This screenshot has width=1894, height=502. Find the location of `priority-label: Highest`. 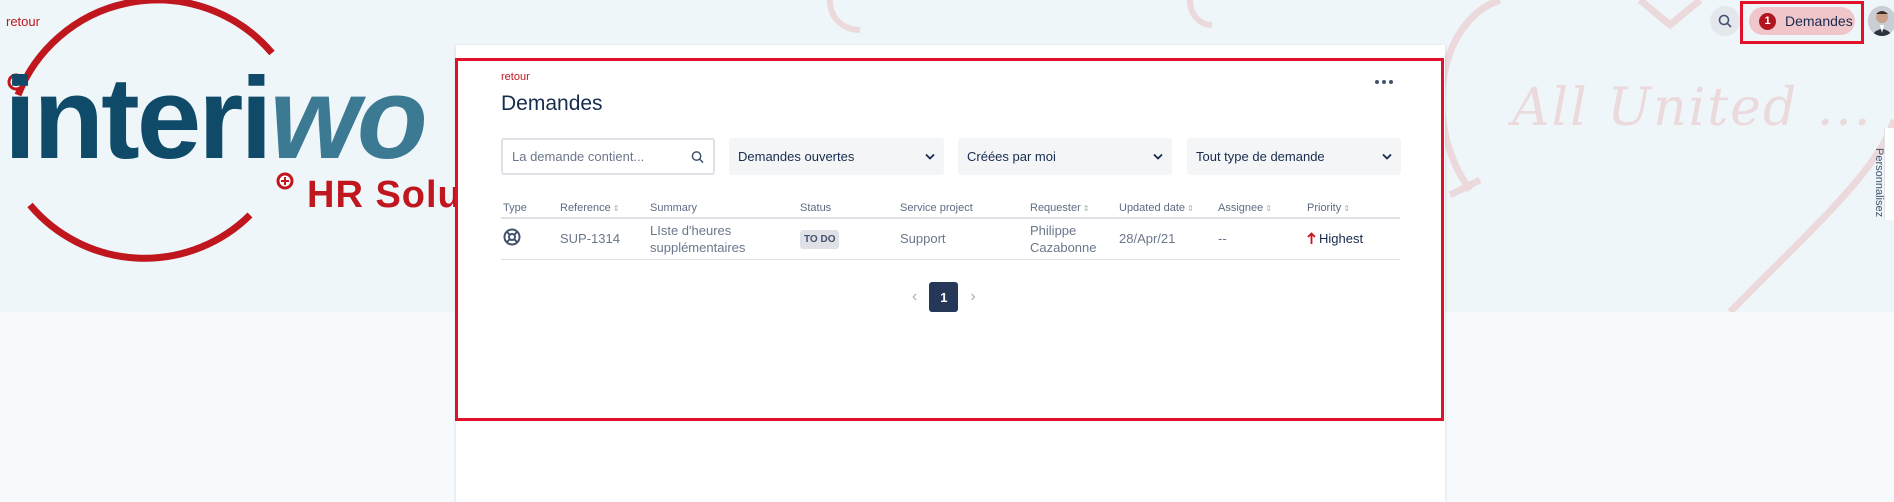

priority-label: Highest is located at coordinates (1341, 238).